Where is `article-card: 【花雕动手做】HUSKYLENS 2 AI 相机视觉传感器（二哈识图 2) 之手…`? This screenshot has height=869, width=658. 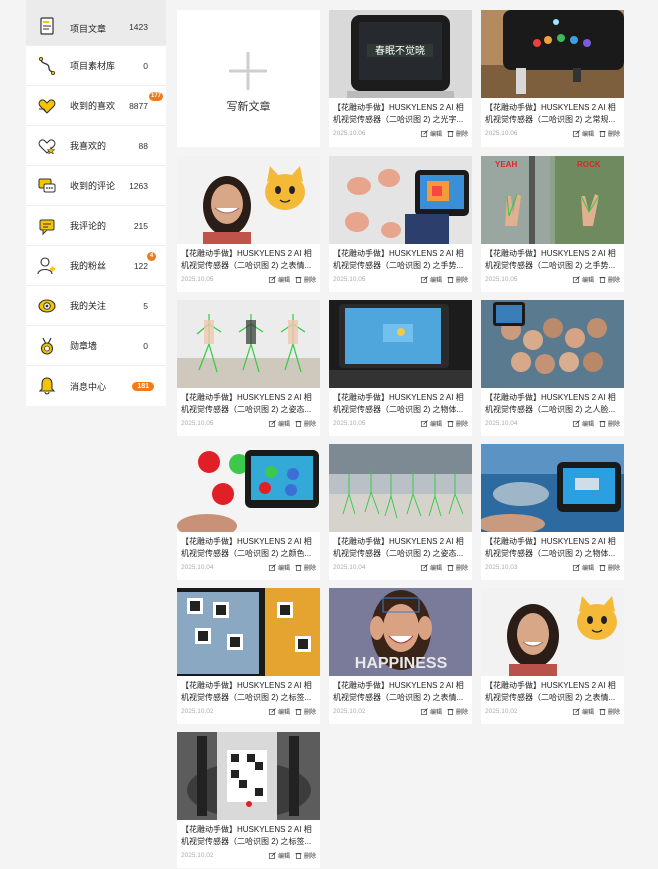 article-card: 【花雕动手做】HUSKYLENS 2 AI 相机视觉传感器（二哈识图 2) 之手… is located at coordinates (400, 224).